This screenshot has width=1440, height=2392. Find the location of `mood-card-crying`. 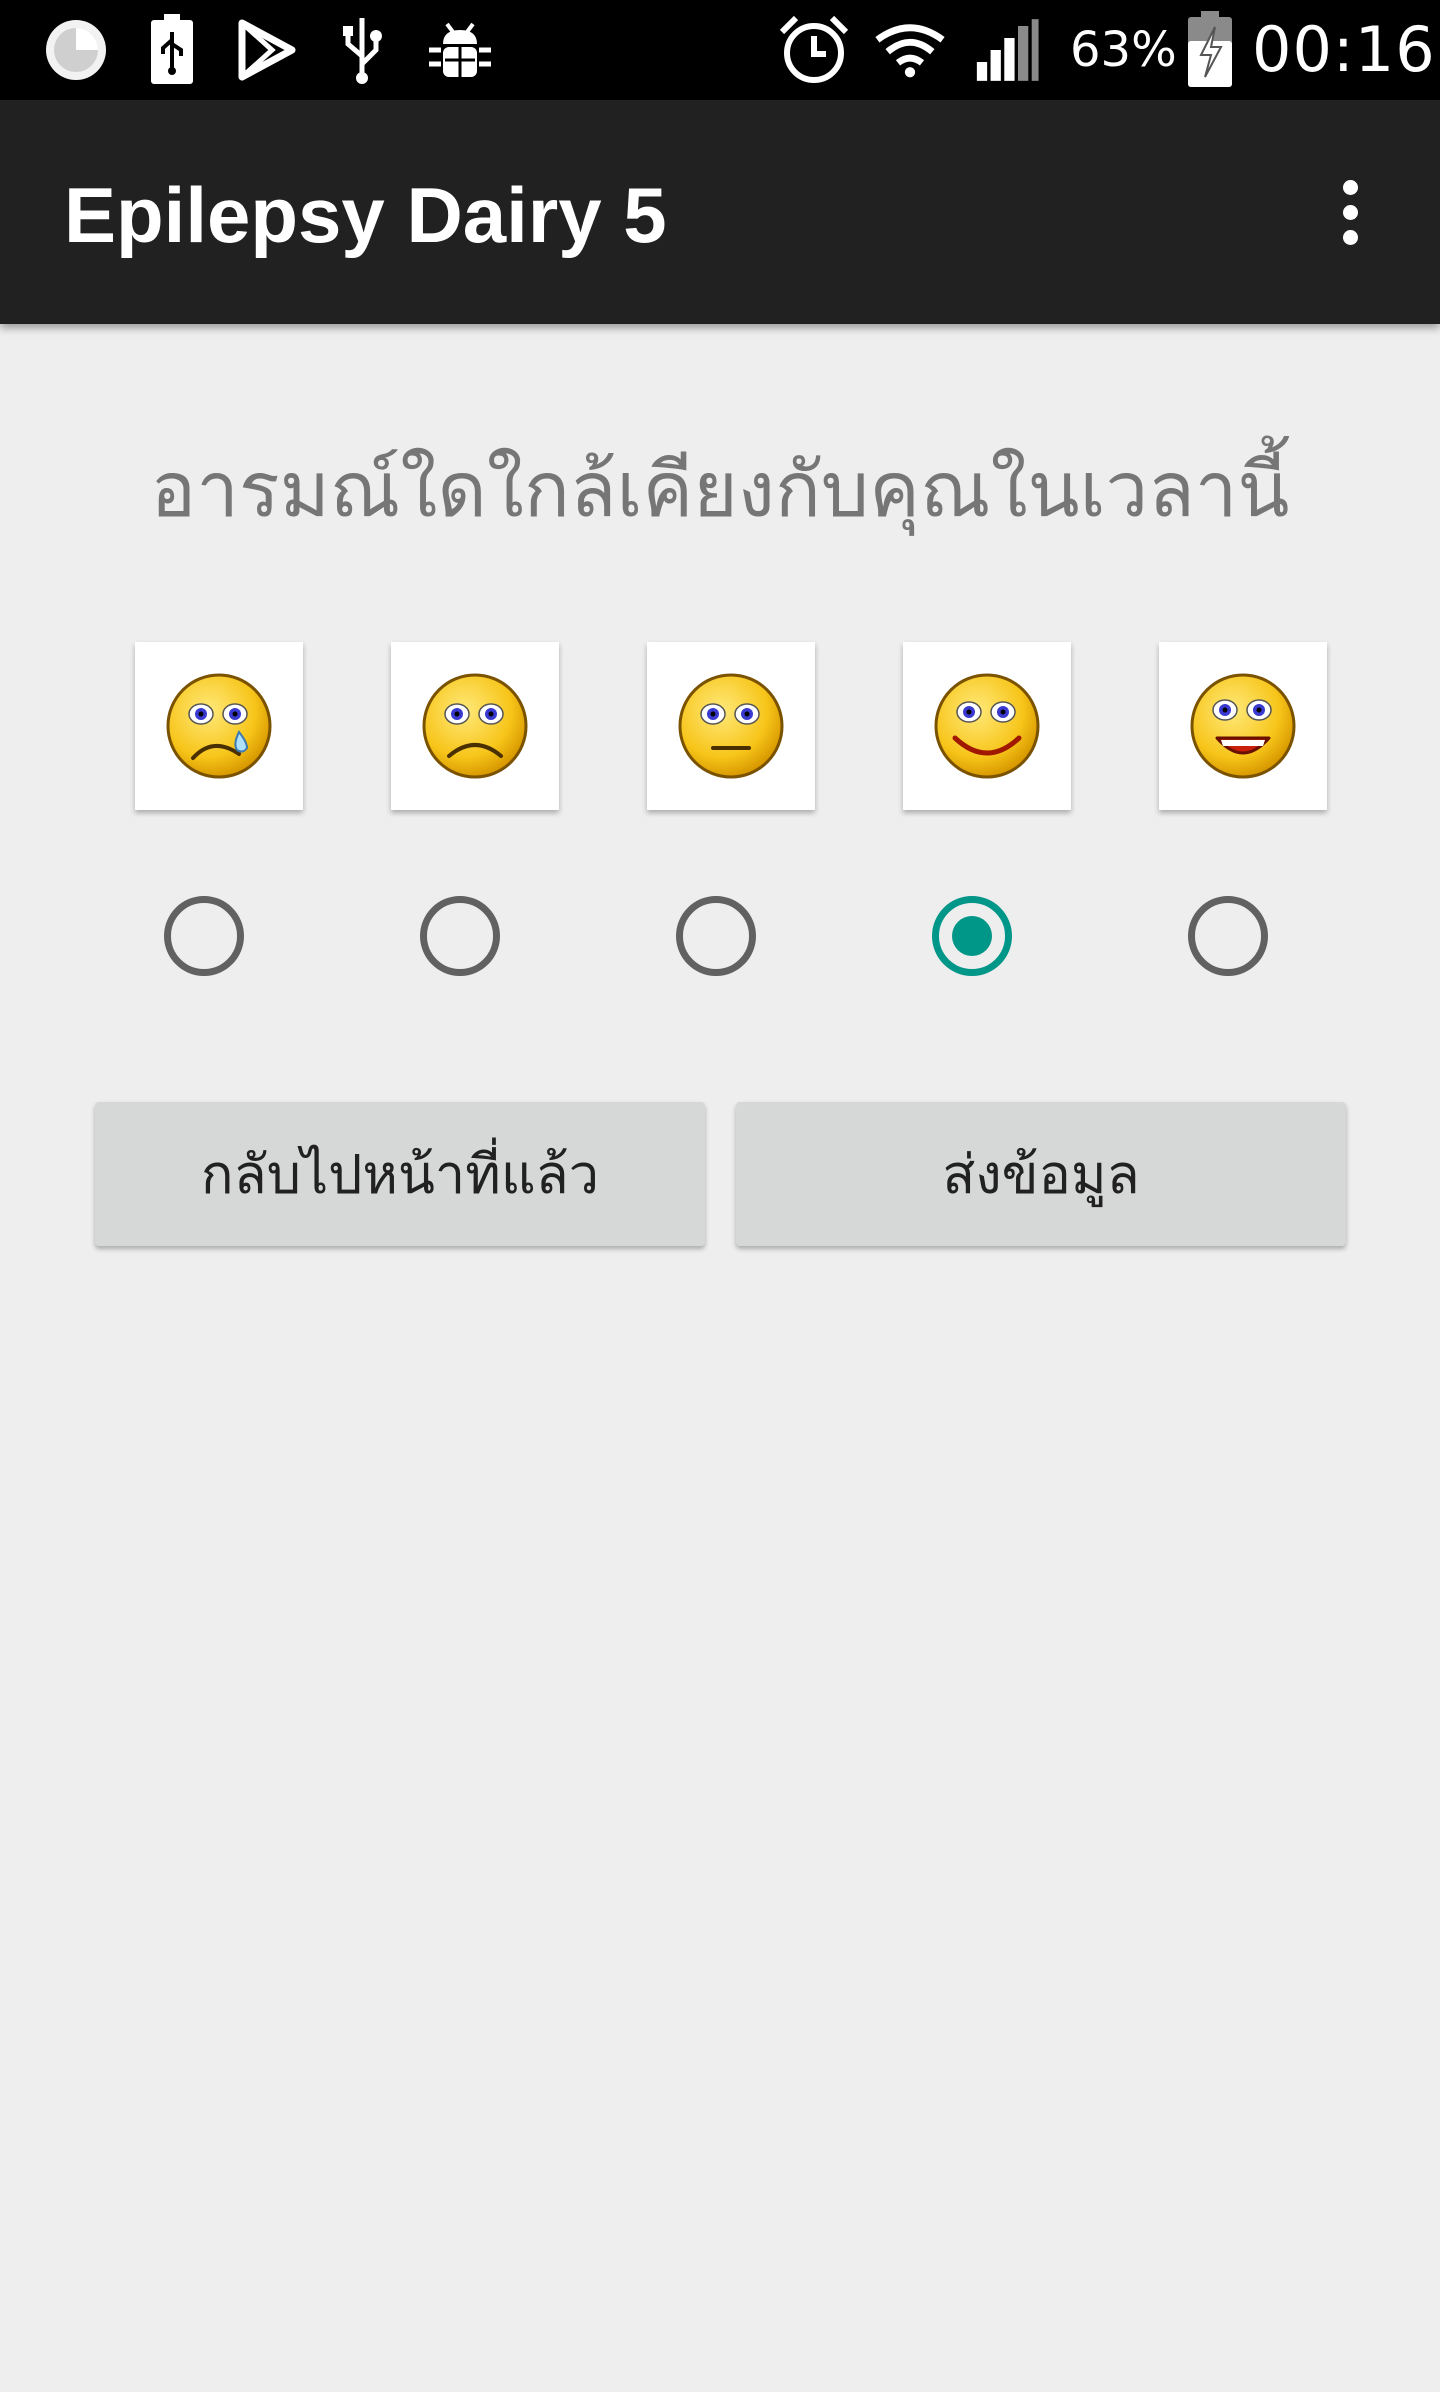

mood-card-crying is located at coordinates (219, 726).